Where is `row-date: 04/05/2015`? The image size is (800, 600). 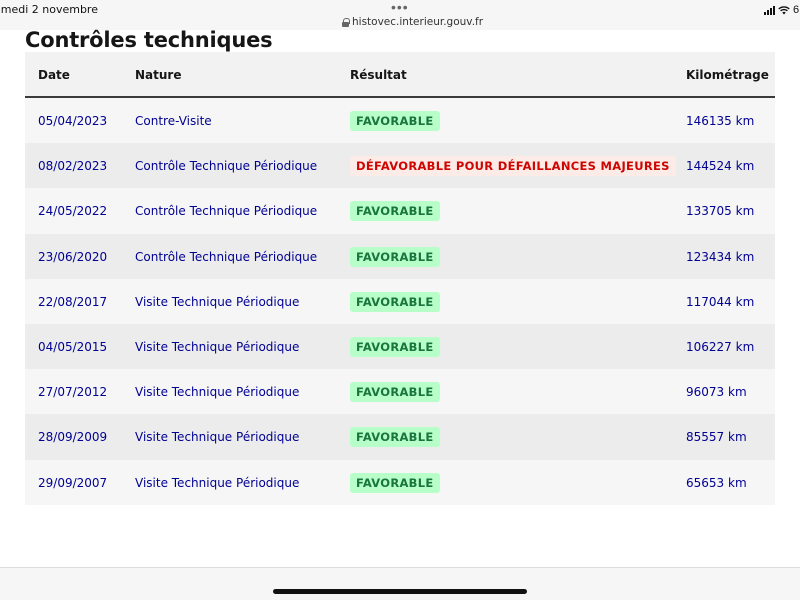
row-date: 04/05/2015 is located at coordinates (73, 346).